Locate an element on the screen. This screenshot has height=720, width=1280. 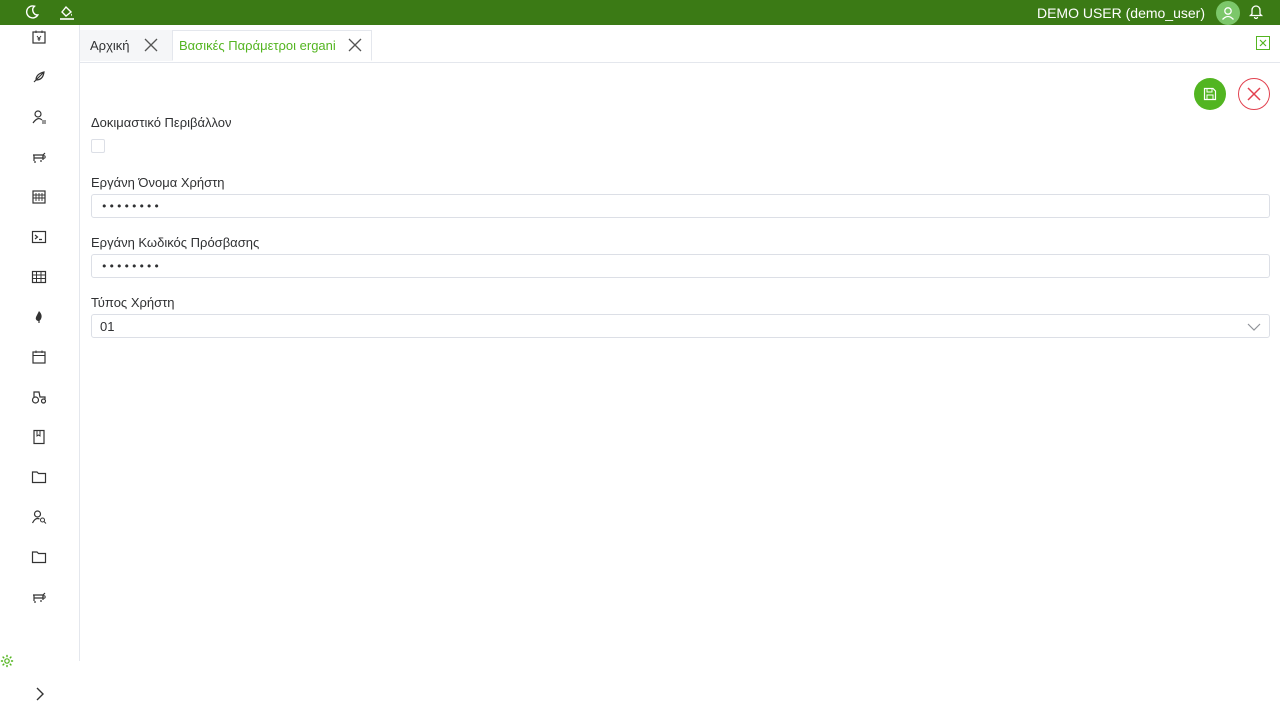
sidebar-item-user-search is located at coordinates (39, 517).